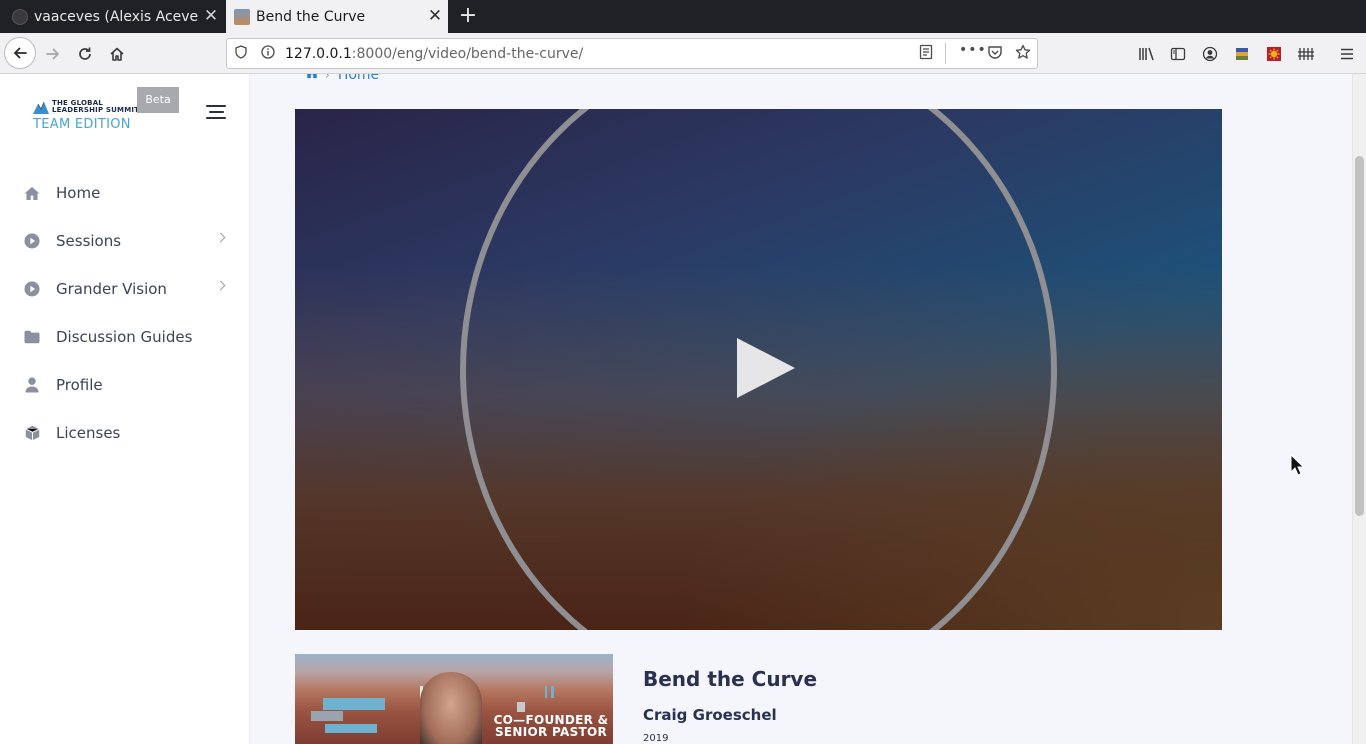 The height and width of the screenshot is (744, 1366). What do you see at coordinates (82, 124) in the screenshot?
I see `logo-text-line3: TEAM EDITION` at bounding box center [82, 124].